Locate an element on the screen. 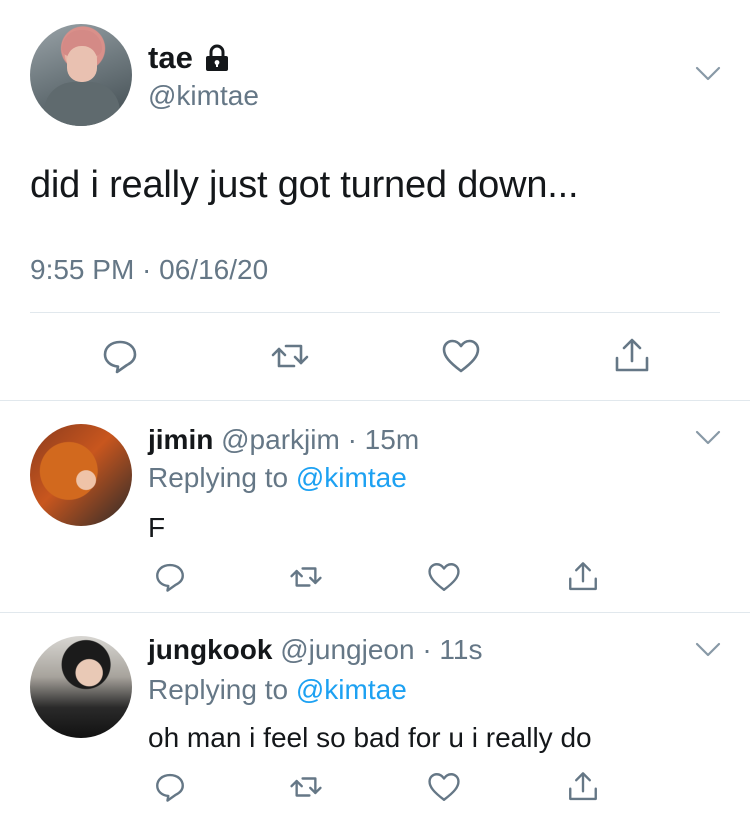  reply-time: · 15m is located at coordinates (384, 439).